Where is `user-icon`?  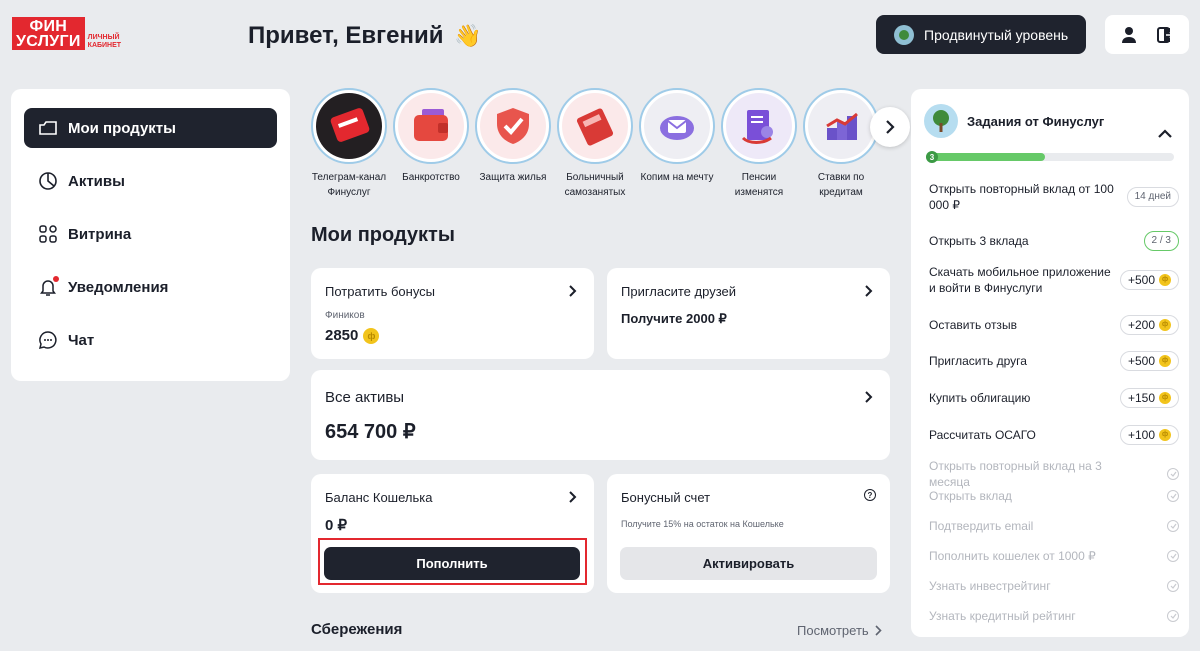
user-icon is located at coordinates (1129, 35).